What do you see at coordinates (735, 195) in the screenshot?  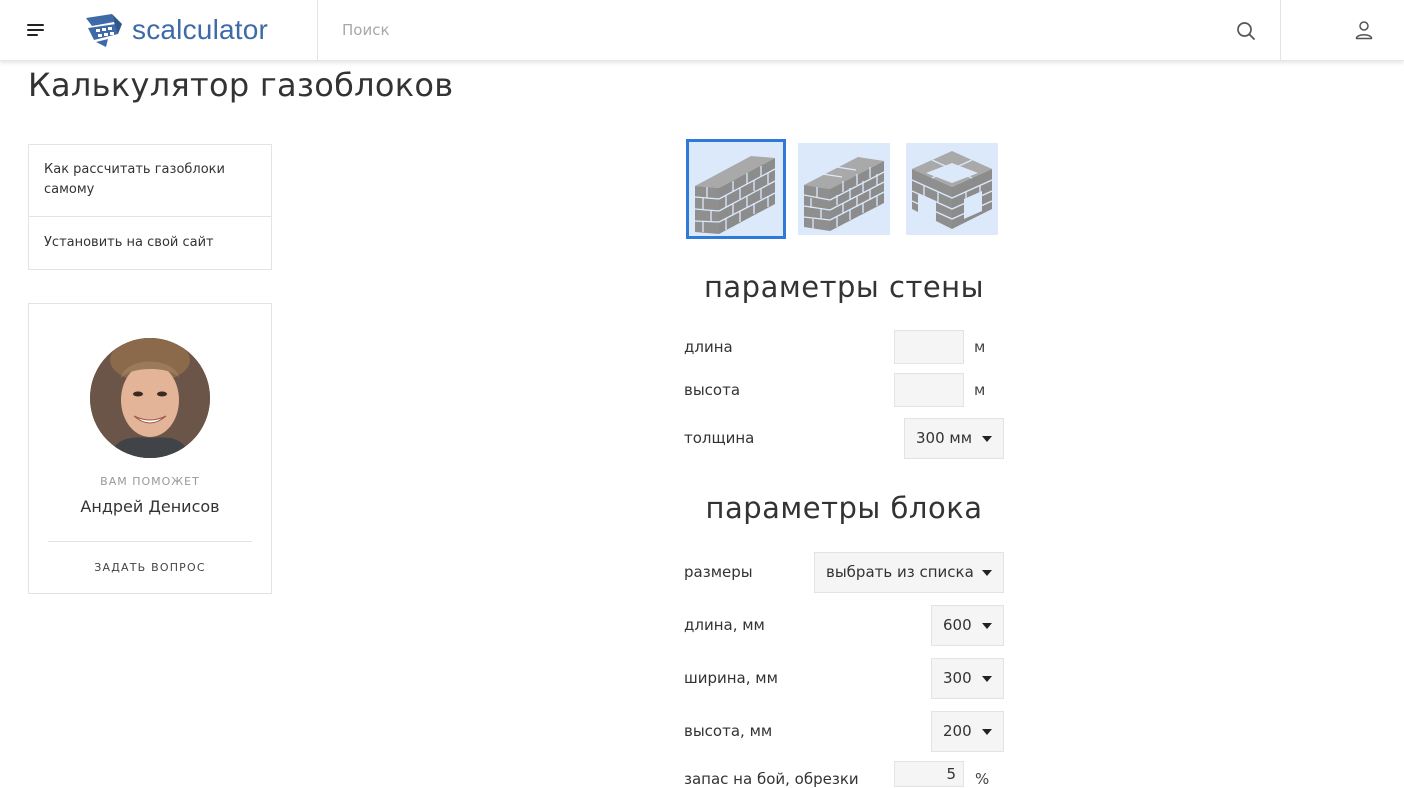 I see `single-wall-icon` at bounding box center [735, 195].